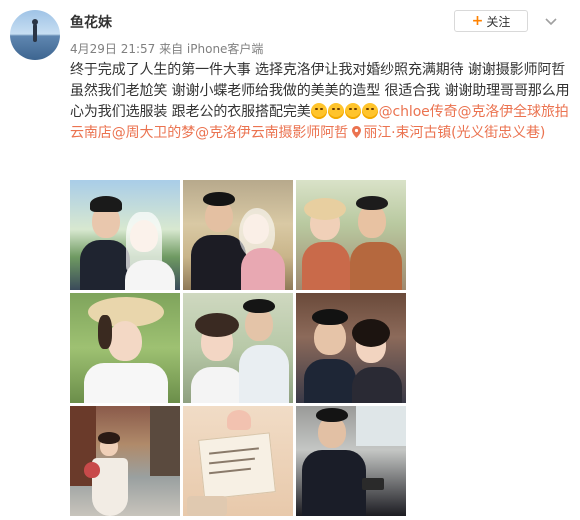 Image resolution: width=580 pixels, height=520 pixels. What do you see at coordinates (418, 112) in the screenshot?
I see `mention-link: @chloe传奇` at bounding box center [418, 112].